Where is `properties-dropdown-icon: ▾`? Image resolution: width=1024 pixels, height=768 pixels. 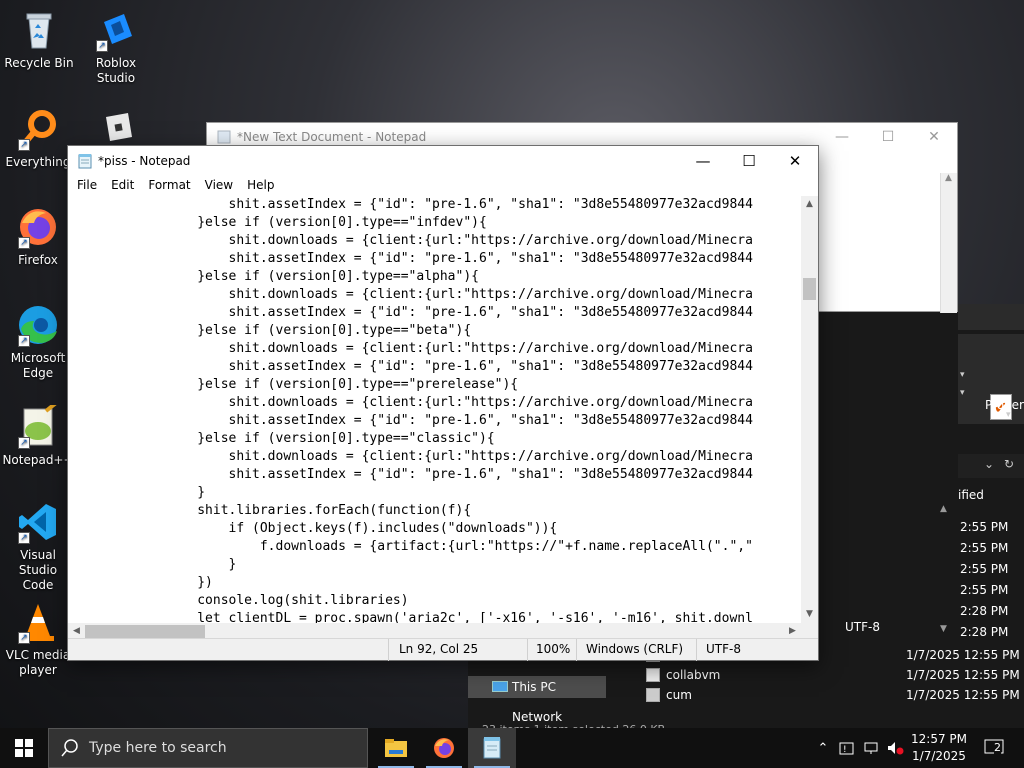 properties-dropdown-icon: ▾ is located at coordinates (1008, 415).